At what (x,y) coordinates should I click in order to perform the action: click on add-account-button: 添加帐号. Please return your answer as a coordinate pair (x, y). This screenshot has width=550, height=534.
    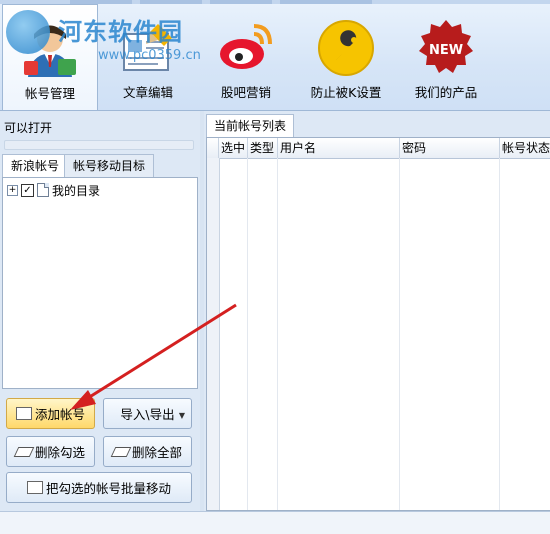
    Looking at the image, I should click on (50, 413).